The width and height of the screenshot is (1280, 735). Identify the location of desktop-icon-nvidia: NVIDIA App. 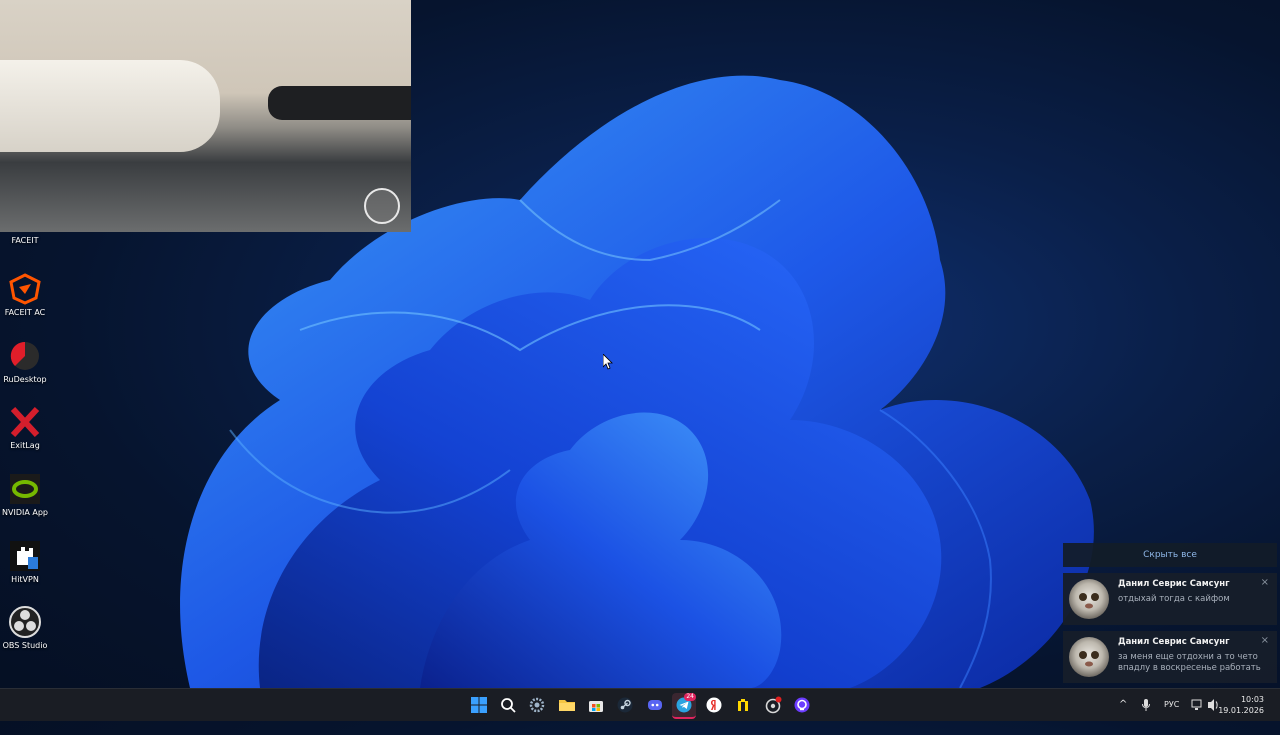
(25, 494).